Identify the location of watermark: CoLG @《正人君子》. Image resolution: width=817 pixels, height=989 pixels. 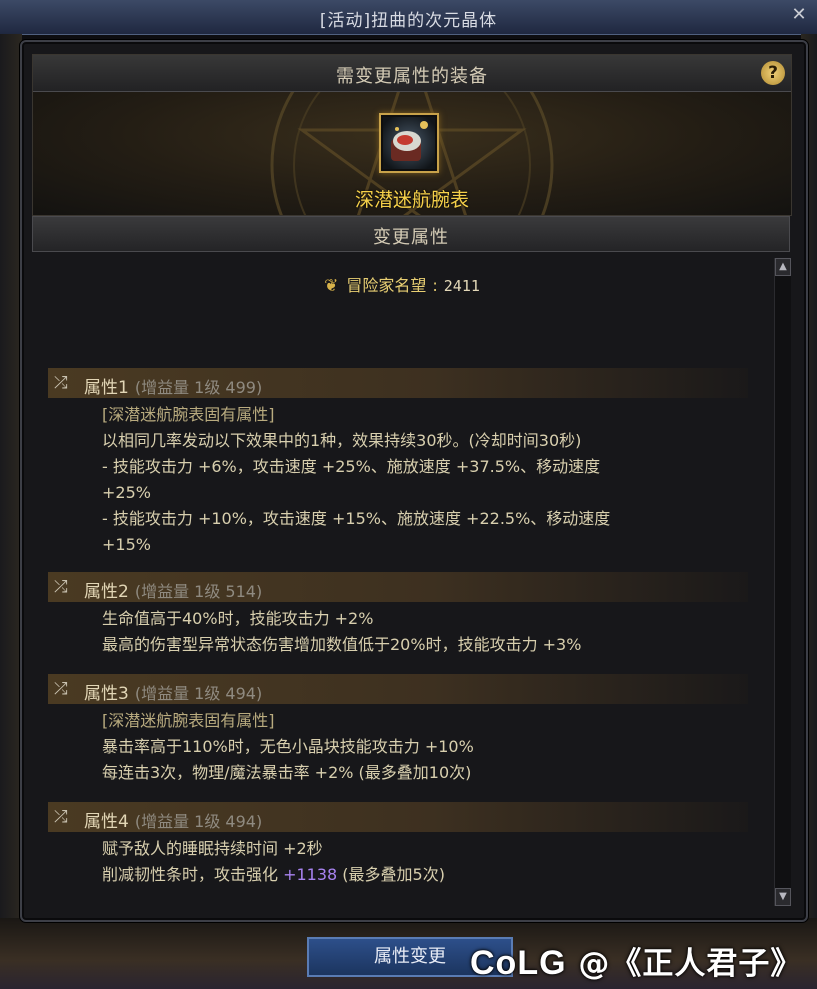
(636, 960).